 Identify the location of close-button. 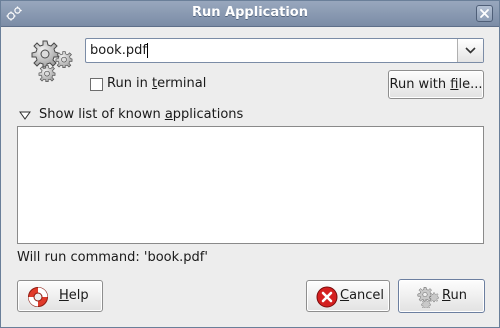
(484, 13).